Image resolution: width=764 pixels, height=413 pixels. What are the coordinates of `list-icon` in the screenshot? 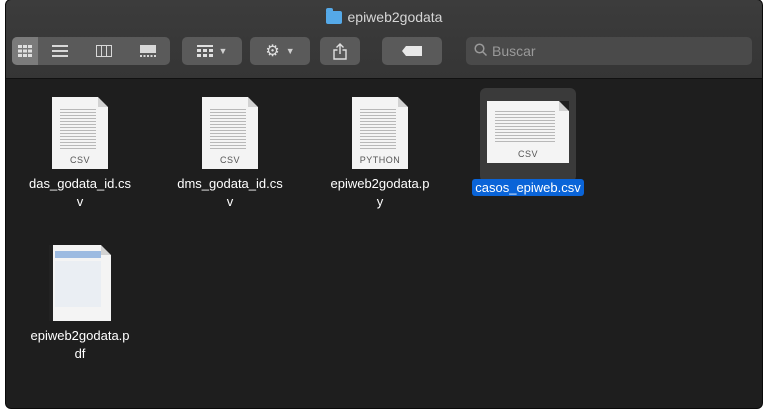 It's located at (60, 51).